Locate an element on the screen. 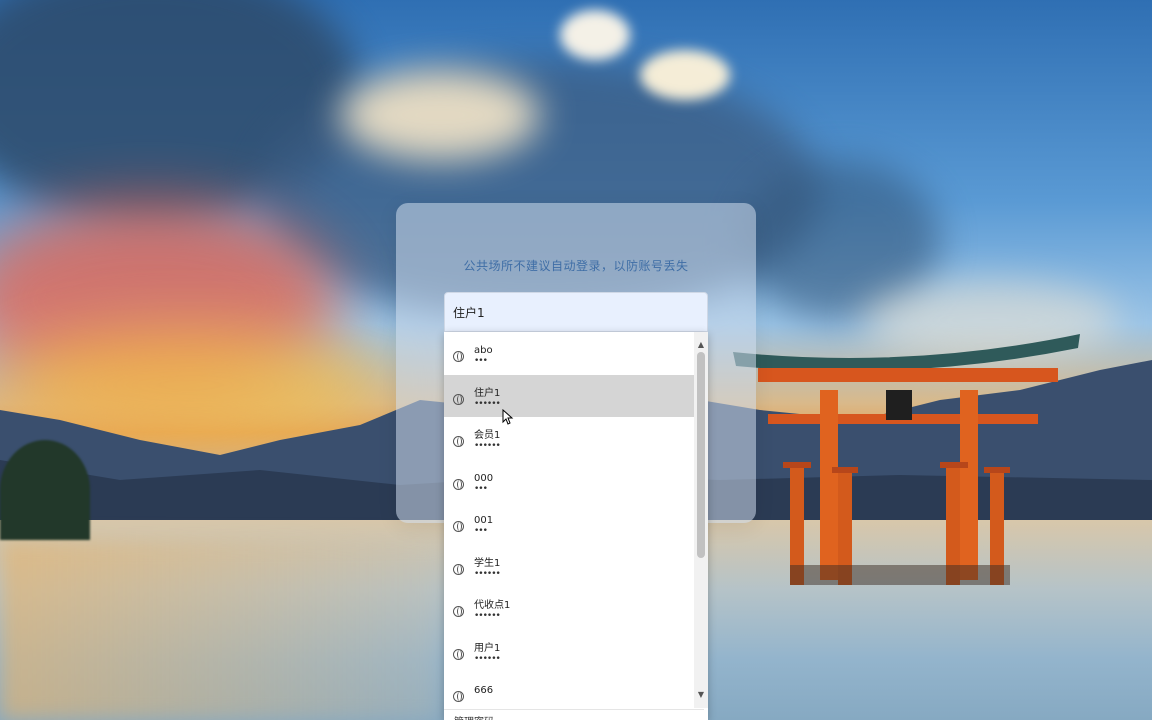 The width and height of the screenshot is (1152, 720). torii-gate is located at coordinates (906, 459).